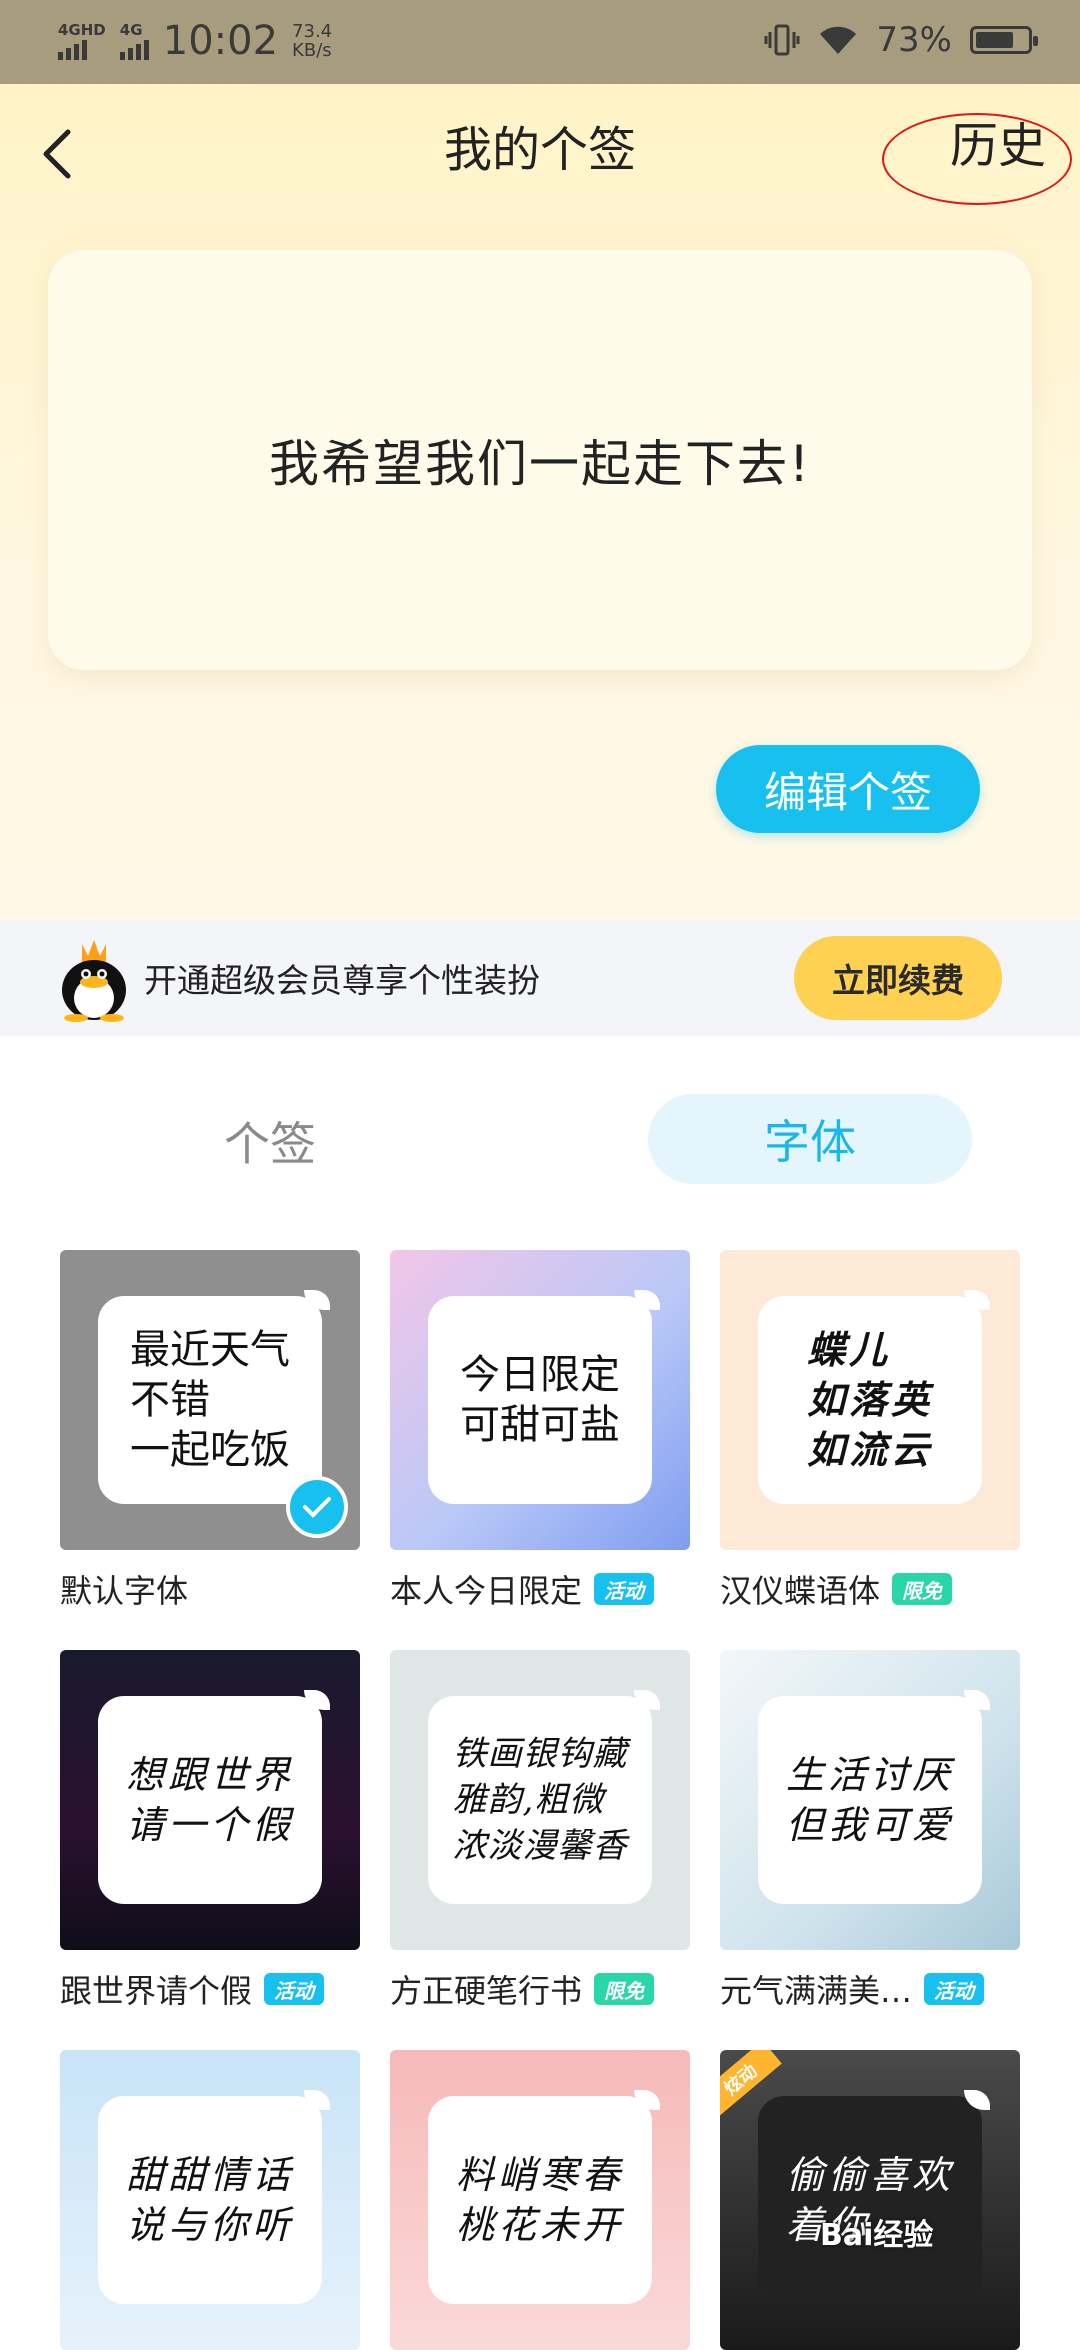 The image size is (1080, 2350). I want to click on font-name: 默认字体, so click(124, 1591).